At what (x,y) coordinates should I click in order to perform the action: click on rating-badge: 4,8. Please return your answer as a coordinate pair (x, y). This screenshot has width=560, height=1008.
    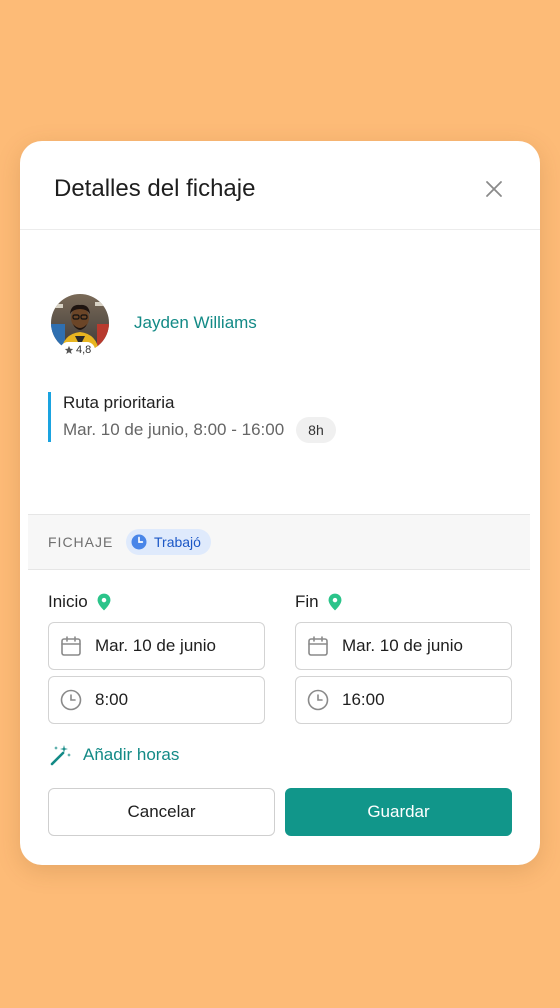
    Looking at the image, I should click on (78, 350).